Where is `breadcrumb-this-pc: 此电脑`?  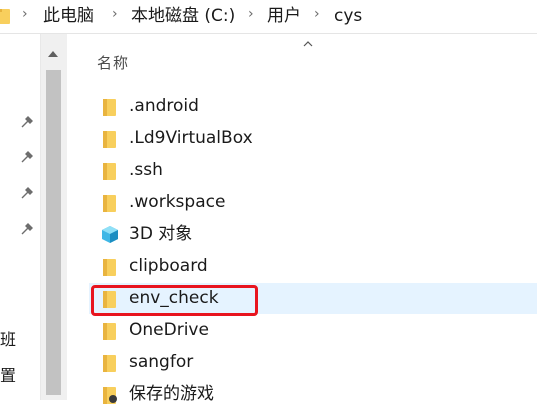 breadcrumb-this-pc: 此电脑 is located at coordinates (68, 16).